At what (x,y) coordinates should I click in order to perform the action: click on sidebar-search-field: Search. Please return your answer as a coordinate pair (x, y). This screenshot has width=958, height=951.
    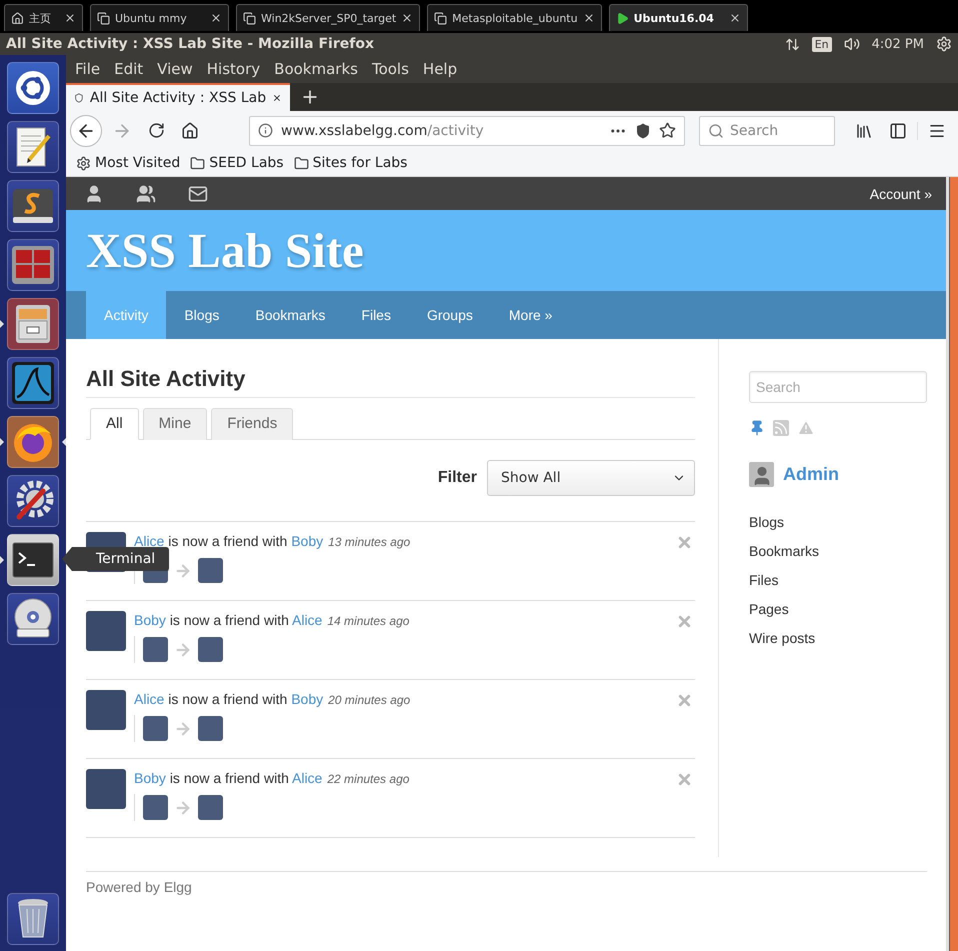
    Looking at the image, I should click on (838, 387).